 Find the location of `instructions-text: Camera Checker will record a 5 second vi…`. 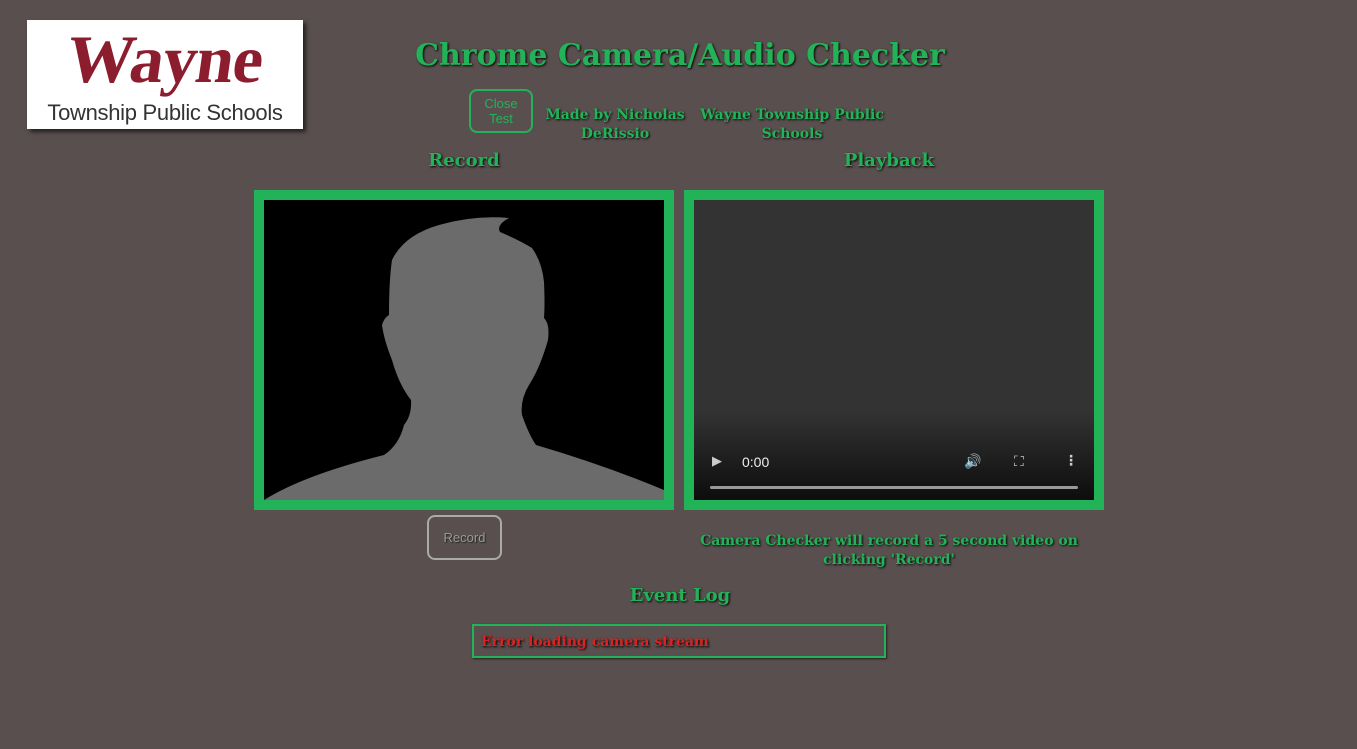

instructions-text: Camera Checker will record a 5 second vi… is located at coordinates (889, 550).